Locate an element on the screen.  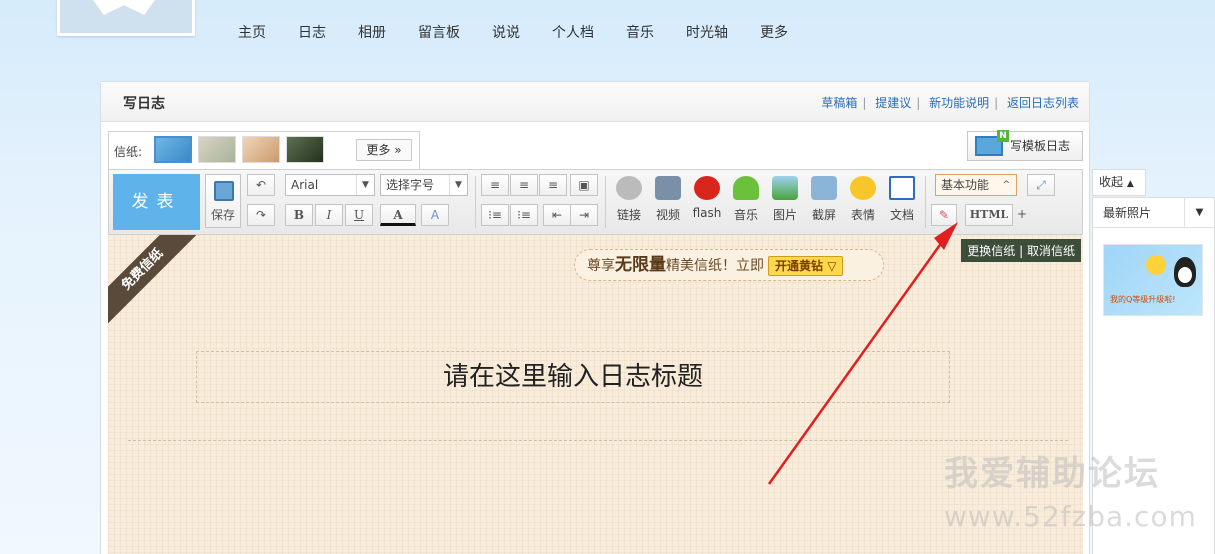
flash-icon is located at coordinates (707, 188).